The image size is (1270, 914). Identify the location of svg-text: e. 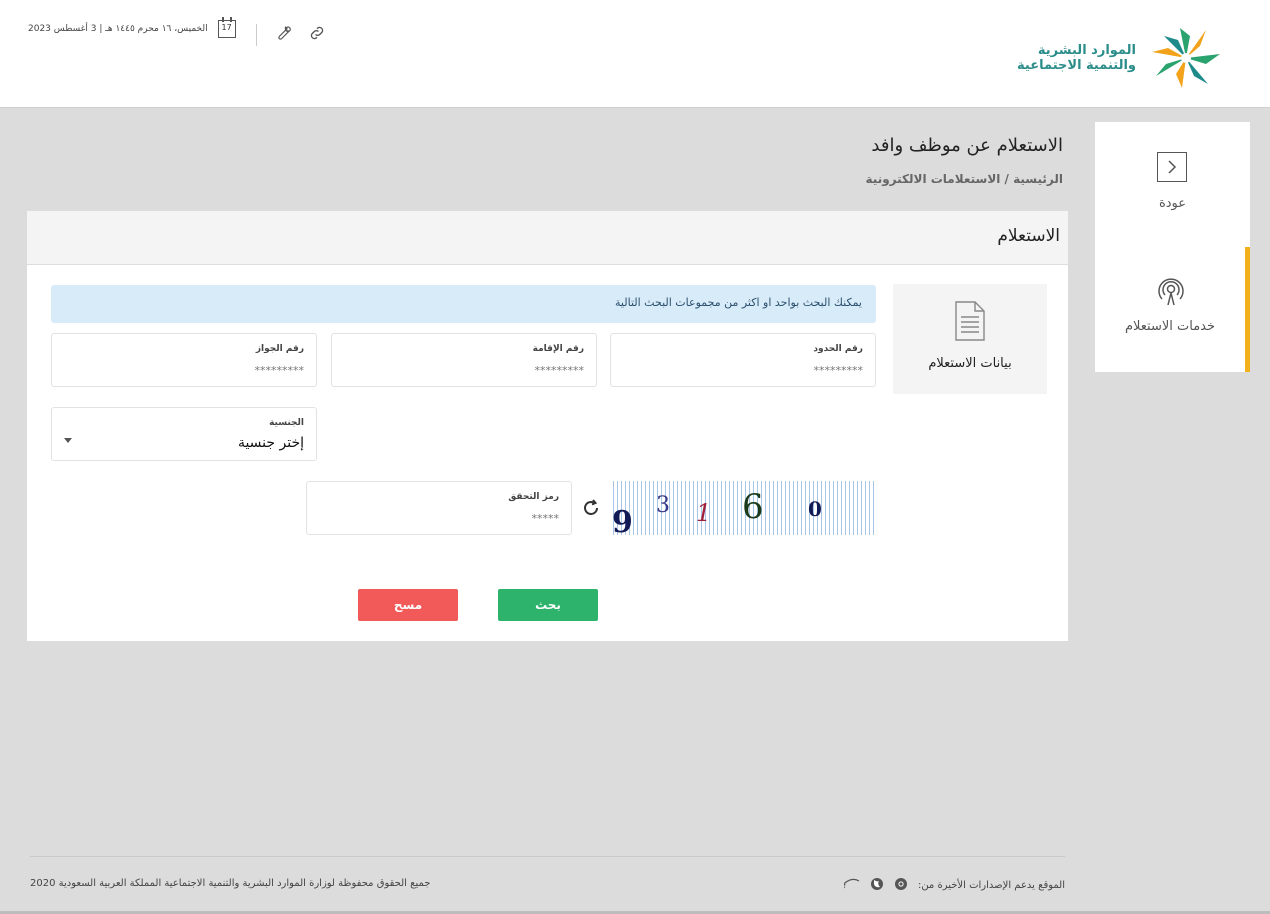
(845, 884).